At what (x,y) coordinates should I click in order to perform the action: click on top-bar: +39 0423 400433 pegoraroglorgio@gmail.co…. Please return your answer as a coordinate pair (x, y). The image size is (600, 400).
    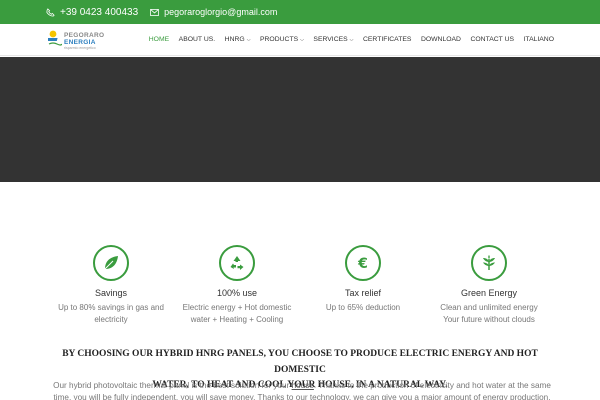
    Looking at the image, I should click on (300, 12).